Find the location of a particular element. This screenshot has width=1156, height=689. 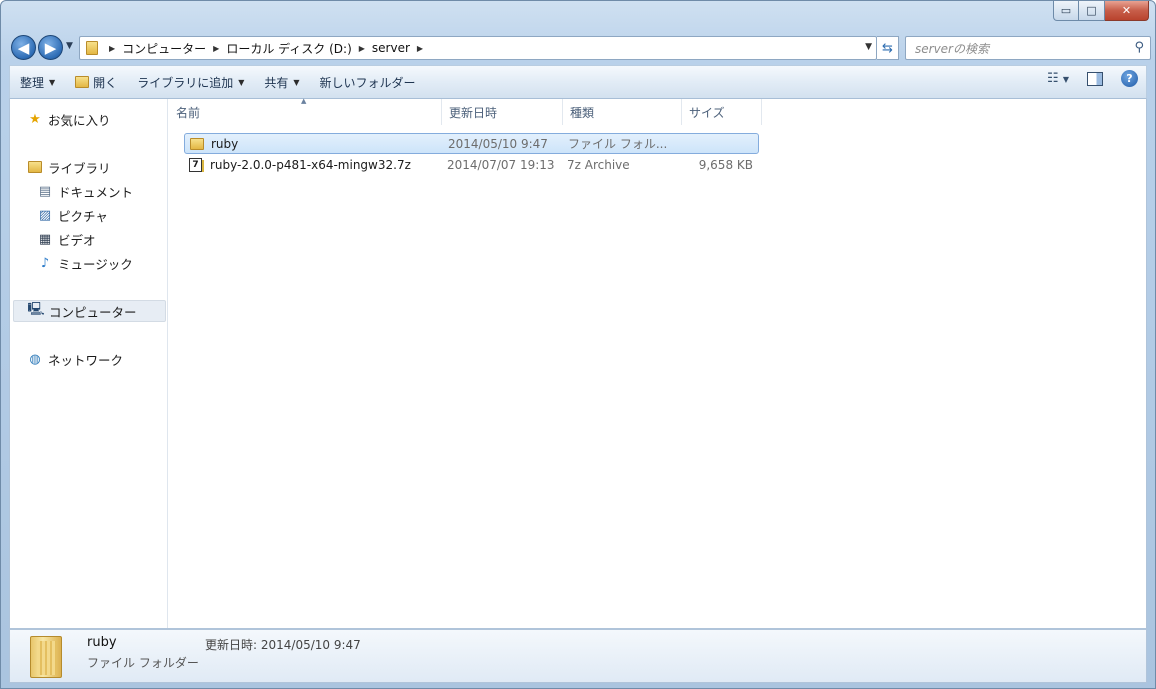

details-name: ruby is located at coordinates (102, 642).